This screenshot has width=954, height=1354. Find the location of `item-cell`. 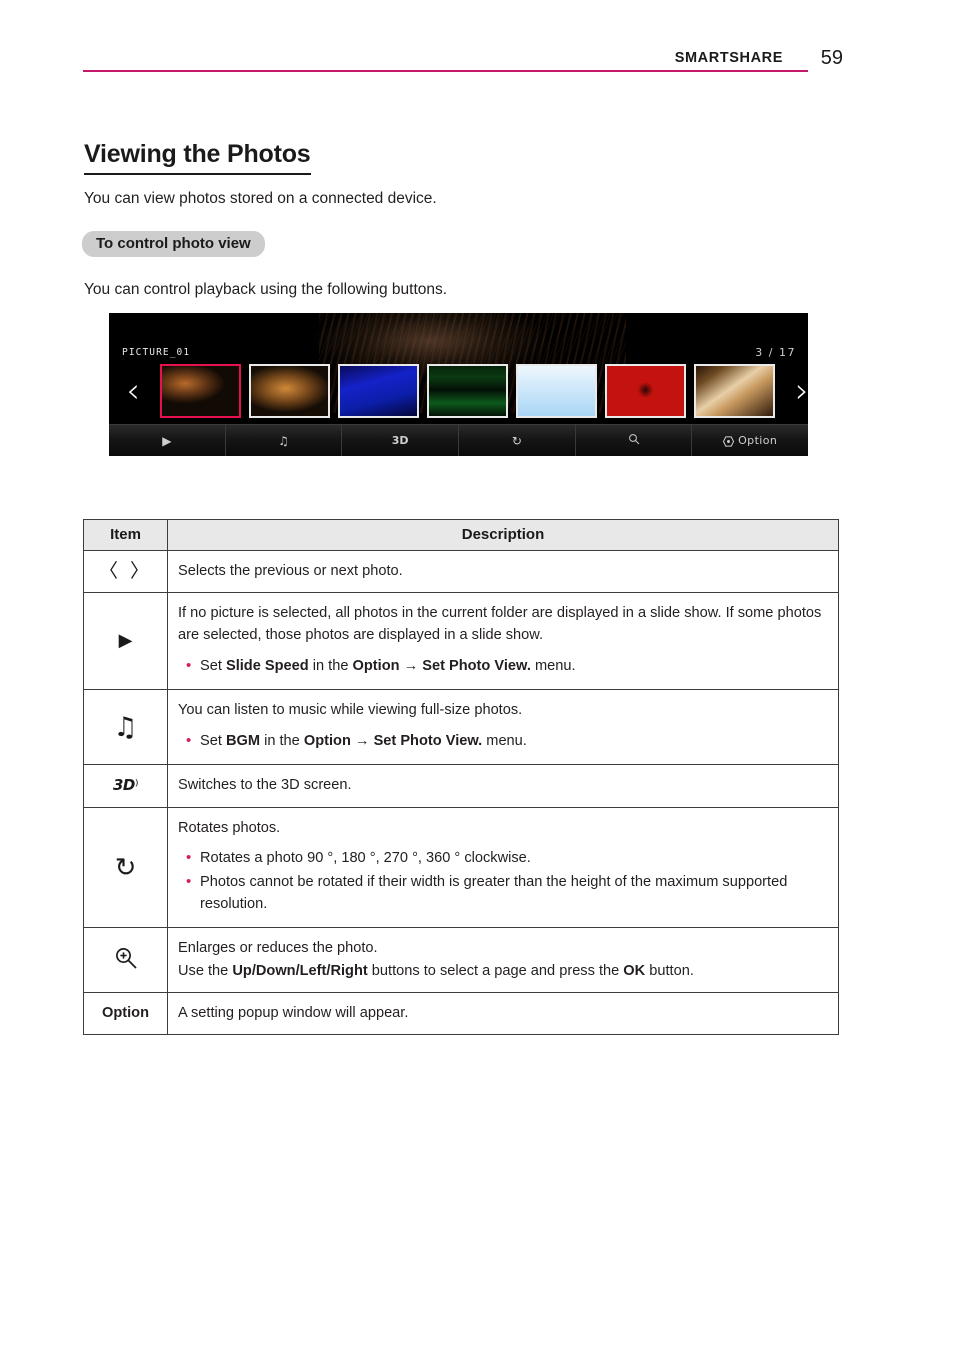

item-cell is located at coordinates (125, 960).